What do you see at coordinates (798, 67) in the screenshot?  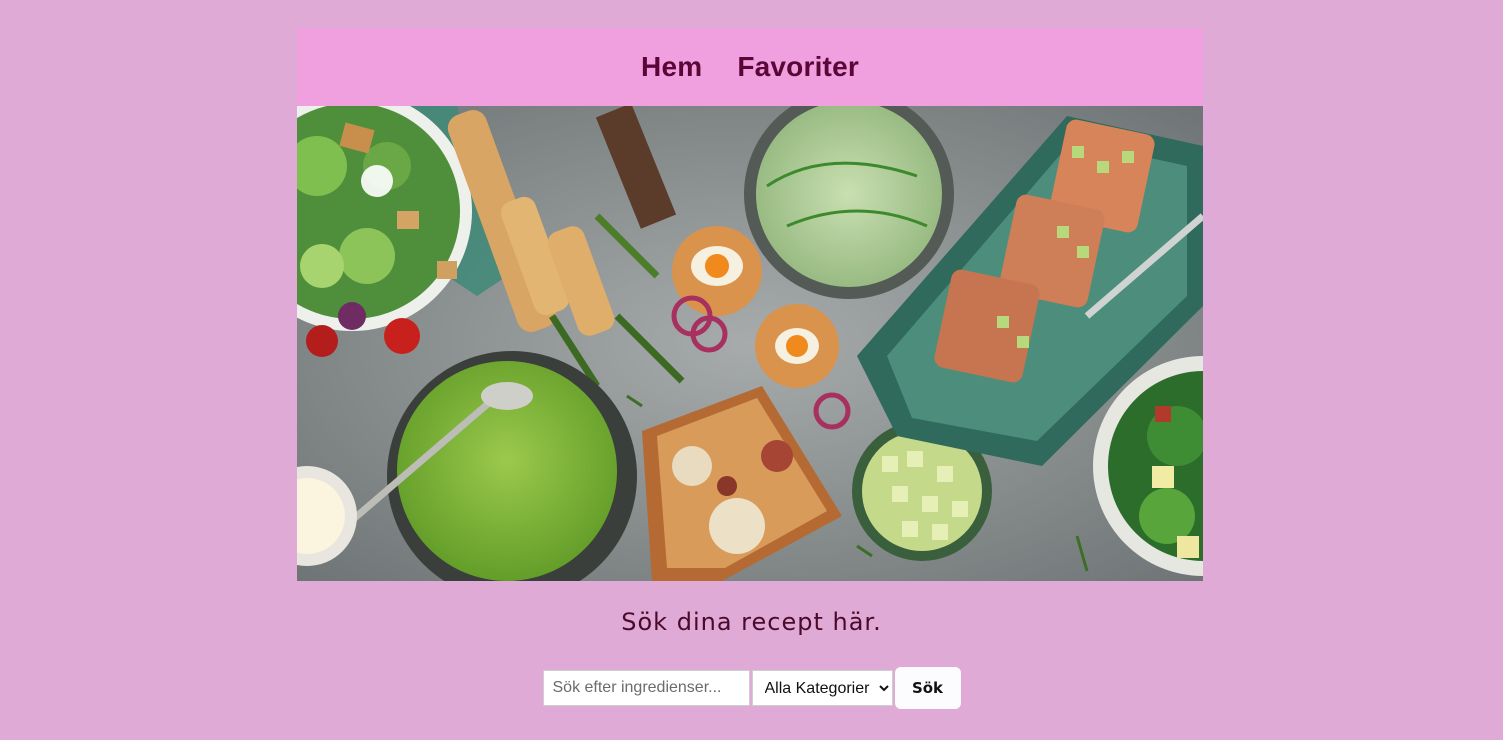 I see `nav-link-favoriter: Favoriter` at bounding box center [798, 67].